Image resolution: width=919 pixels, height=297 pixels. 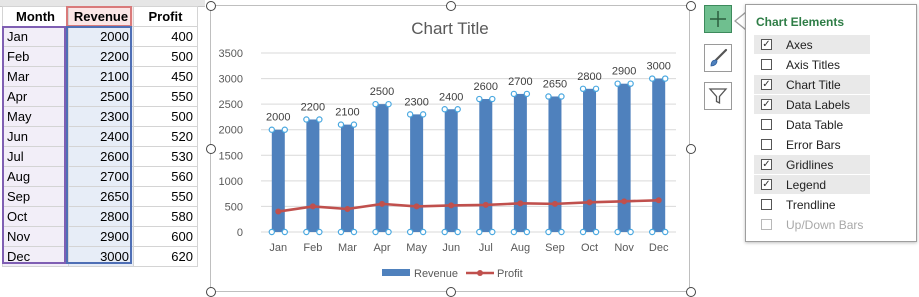 I want to click on data-label: 2650, so click(x=555, y=84).